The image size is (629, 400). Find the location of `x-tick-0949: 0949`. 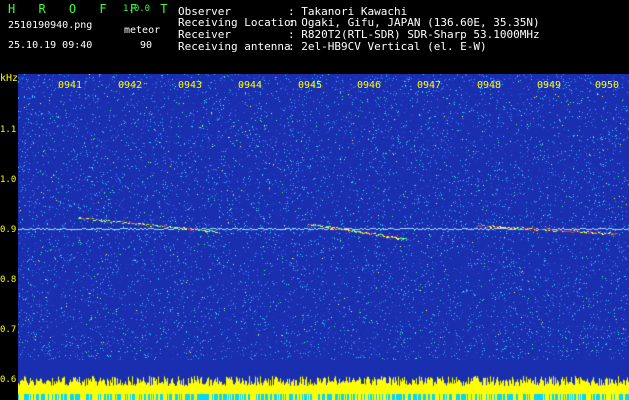

x-tick-0949: 0949 is located at coordinates (549, 85).